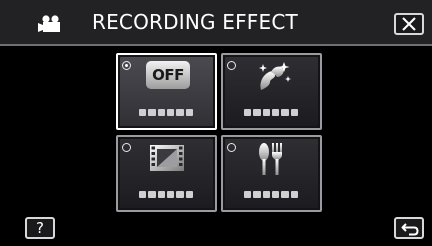  Describe the element at coordinates (272, 78) in the screenshot. I see `skin-beautify-icon` at that location.